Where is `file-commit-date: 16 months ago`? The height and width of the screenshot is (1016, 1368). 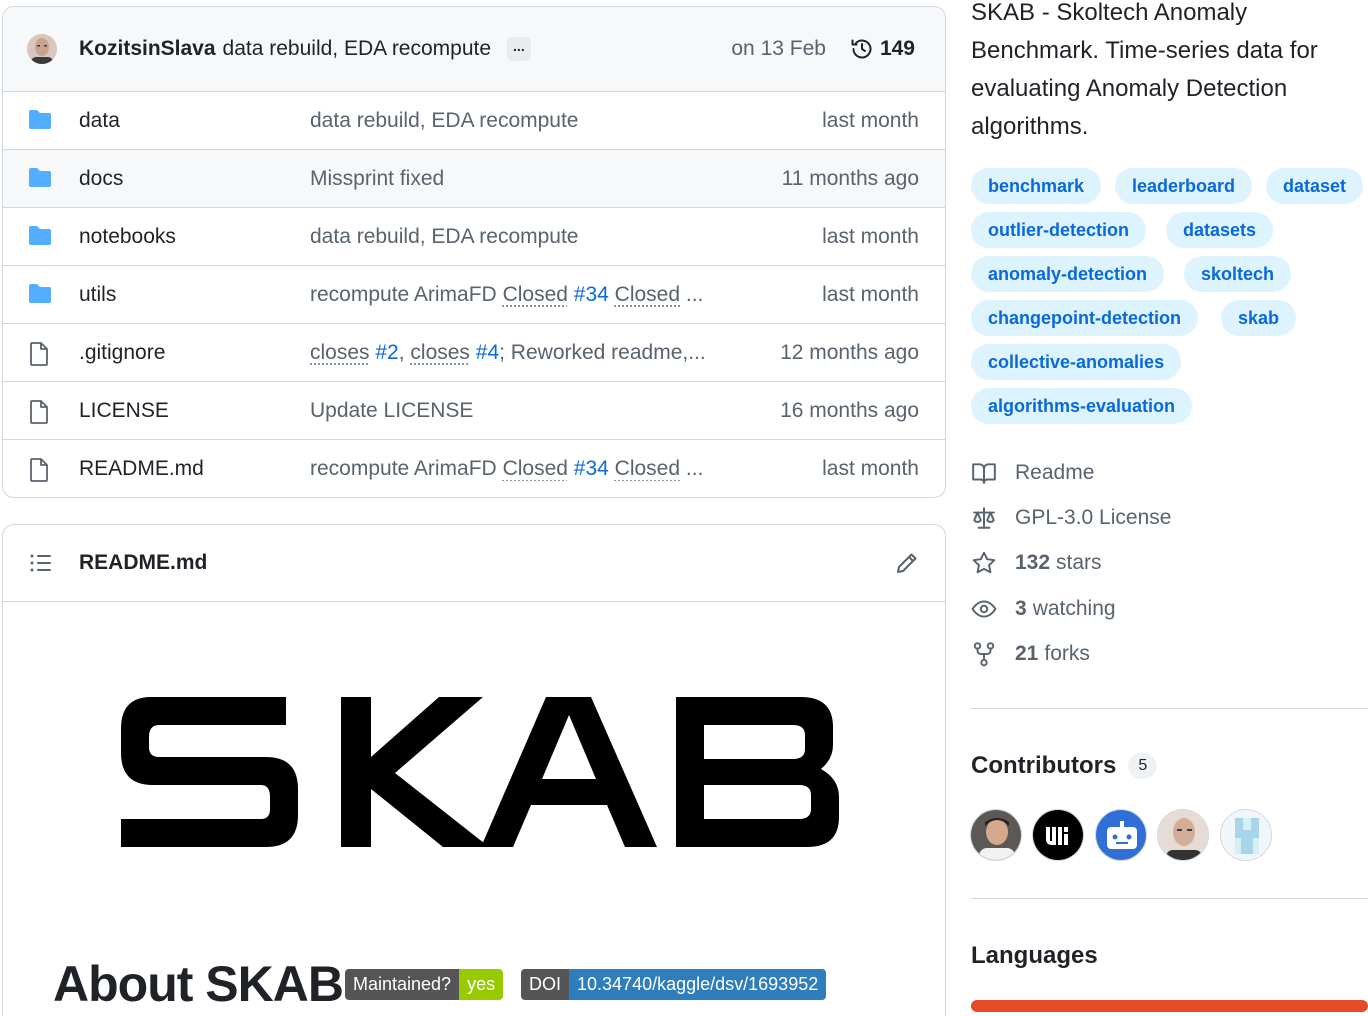 file-commit-date: 16 months ago is located at coordinates (849, 411).